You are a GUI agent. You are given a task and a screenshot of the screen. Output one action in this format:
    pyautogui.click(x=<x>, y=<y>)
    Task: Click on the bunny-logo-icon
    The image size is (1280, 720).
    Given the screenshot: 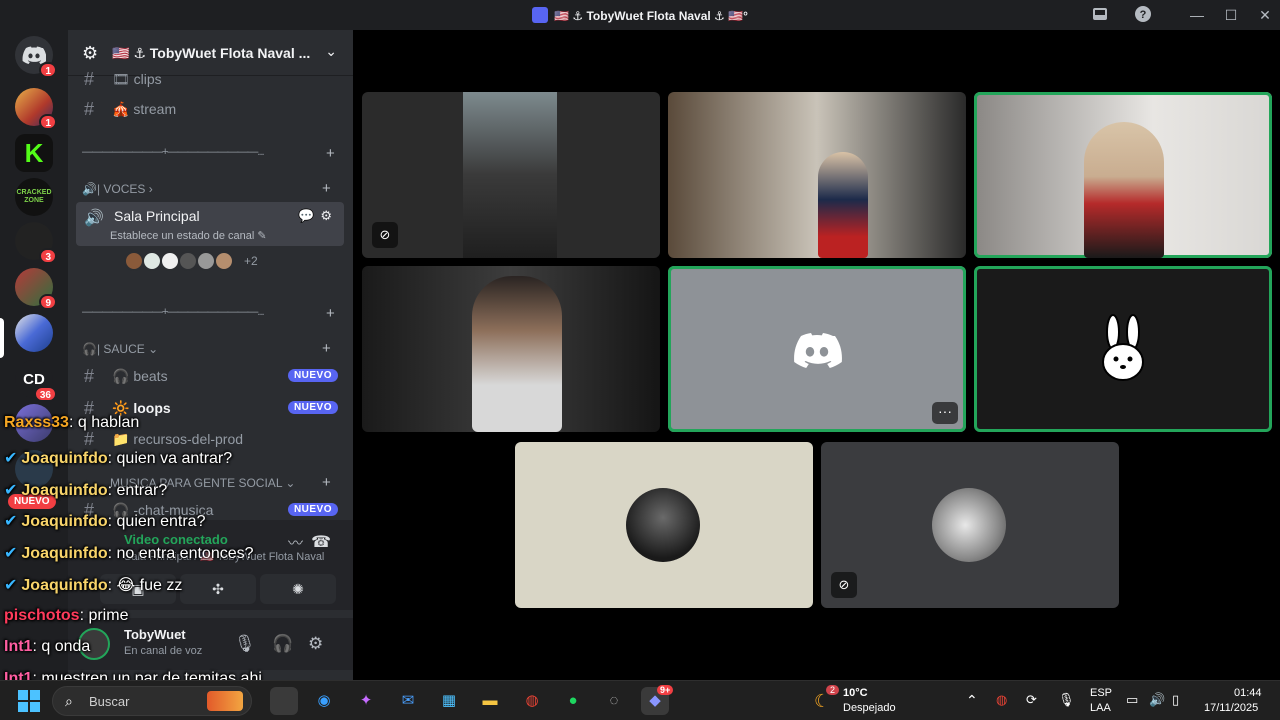 What is the action you would take?
    pyautogui.click(x=1123, y=351)
    